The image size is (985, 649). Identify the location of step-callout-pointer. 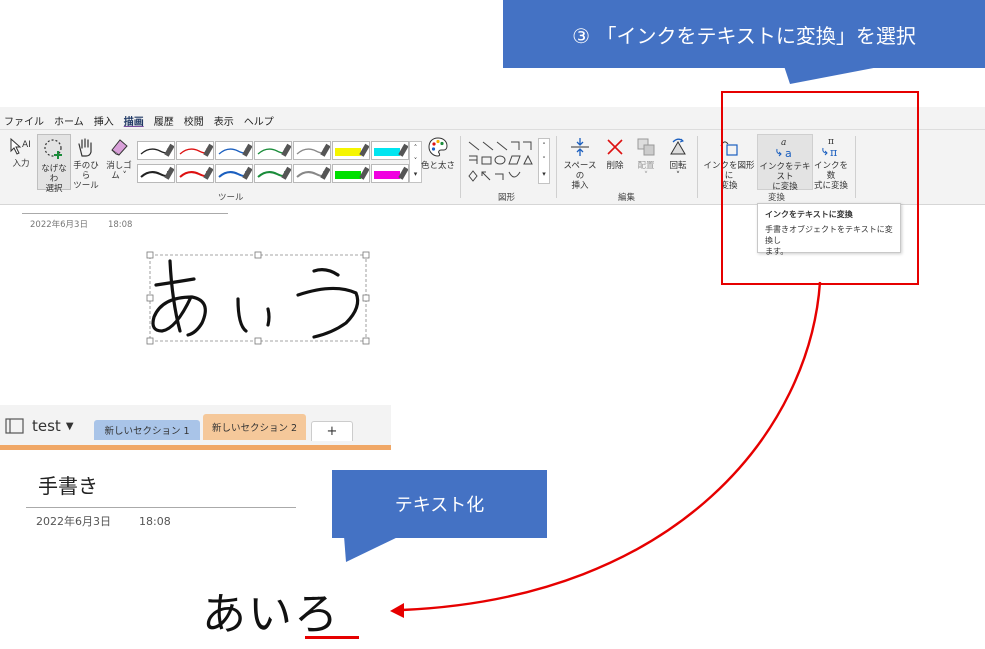
(834, 75).